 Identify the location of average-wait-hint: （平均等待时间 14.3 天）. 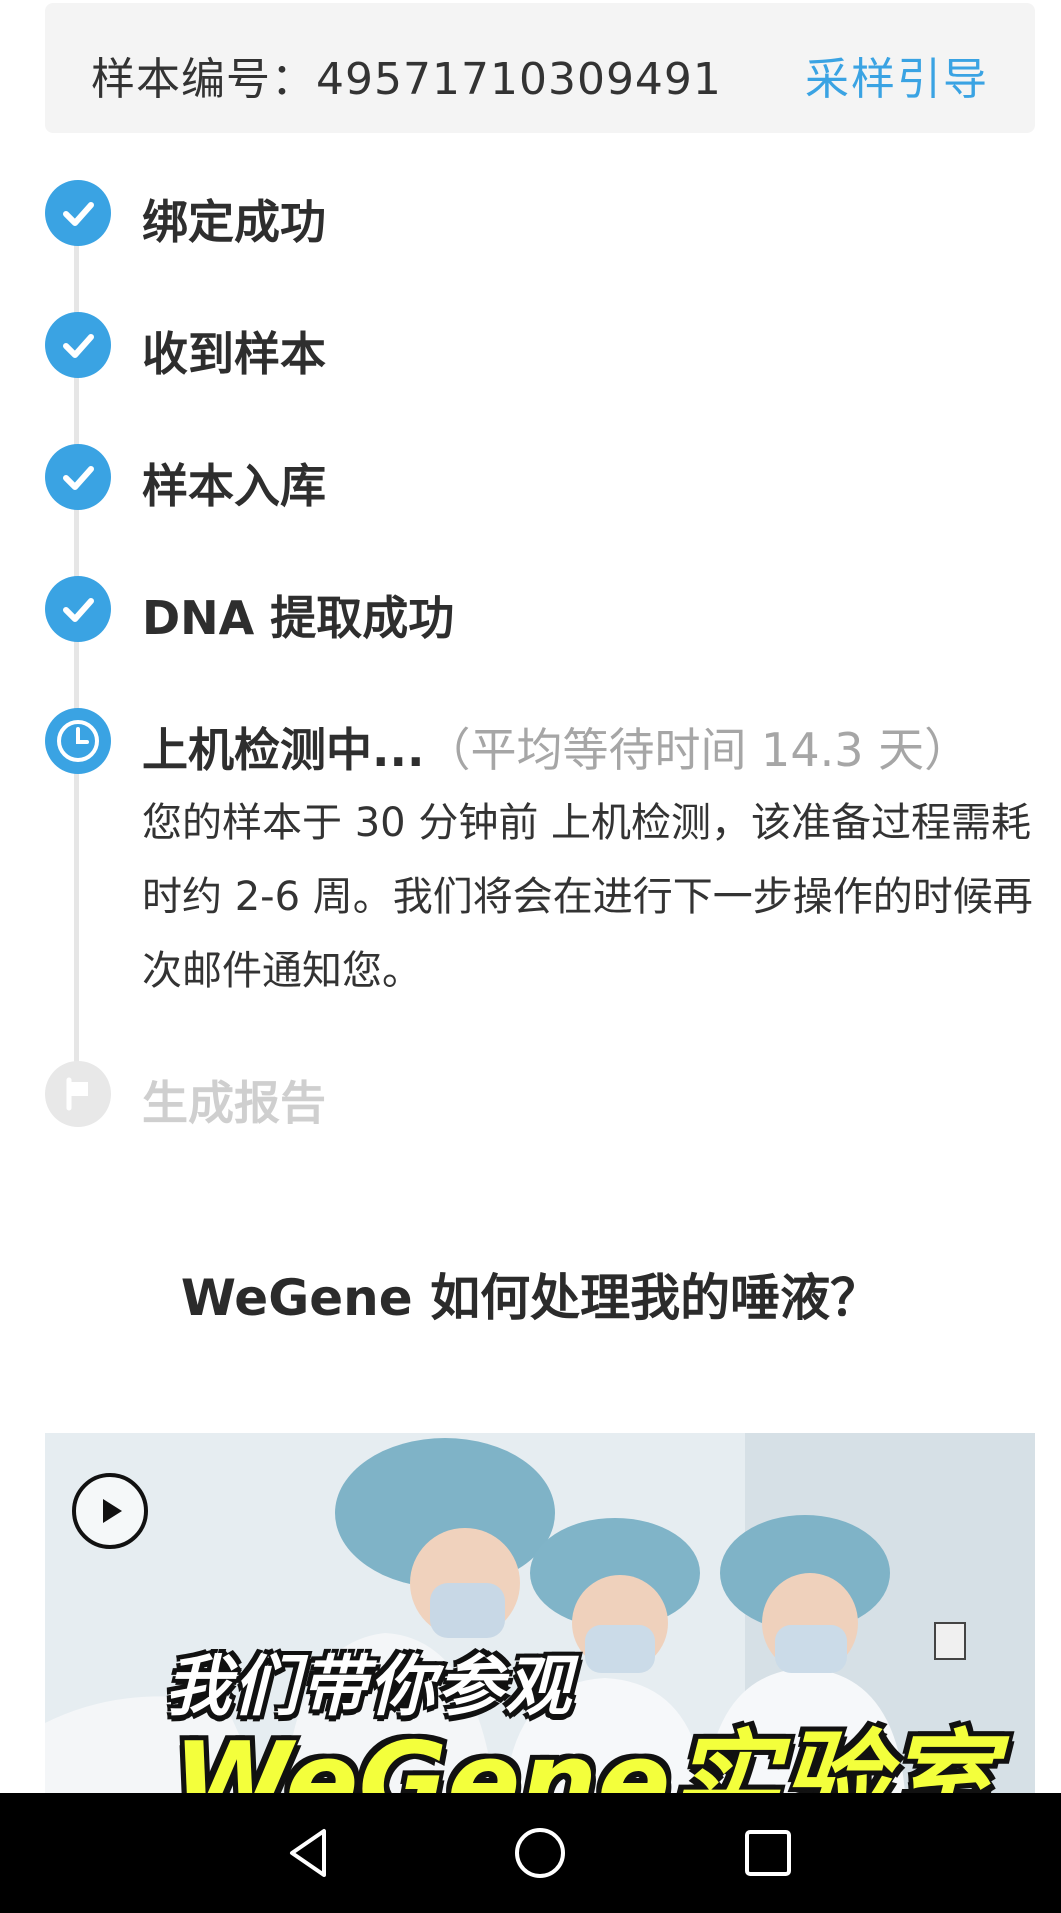
(697, 750).